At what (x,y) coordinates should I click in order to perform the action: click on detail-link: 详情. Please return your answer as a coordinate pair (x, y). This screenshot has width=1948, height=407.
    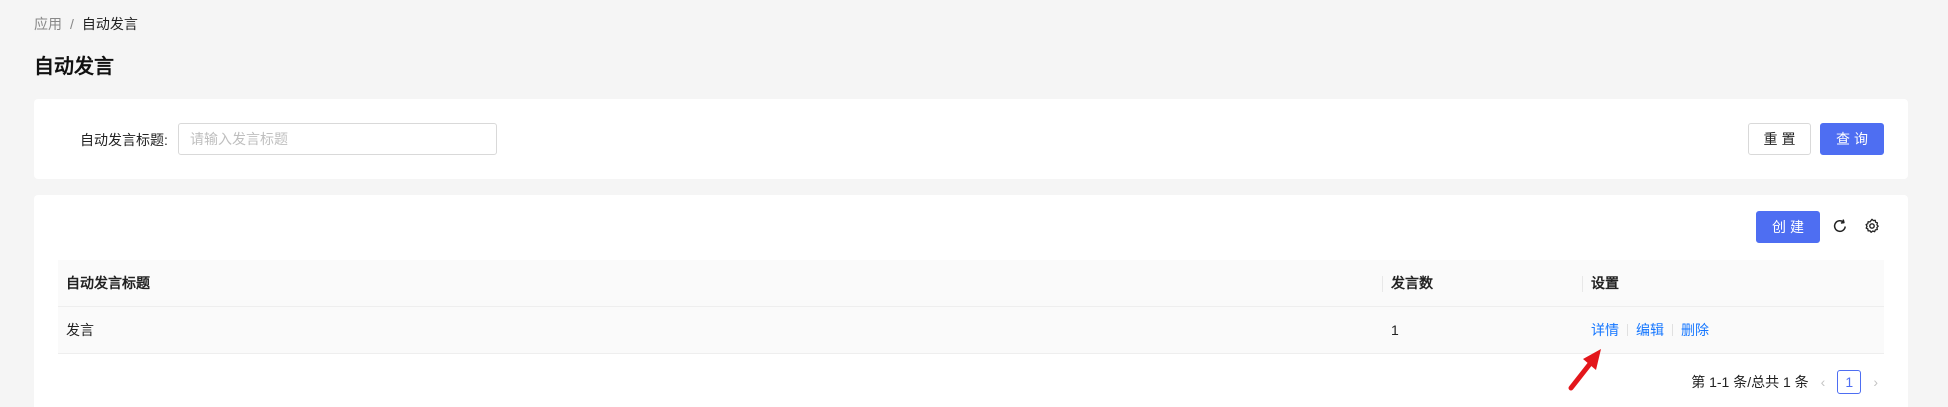
    Looking at the image, I should click on (1605, 330).